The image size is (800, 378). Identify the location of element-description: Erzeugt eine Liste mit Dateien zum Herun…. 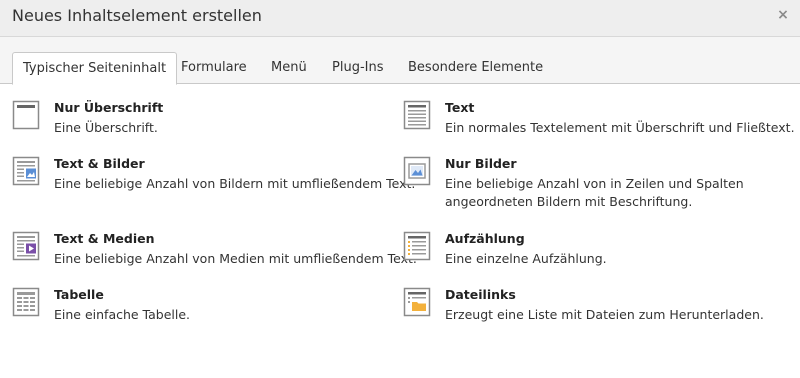
(604, 314).